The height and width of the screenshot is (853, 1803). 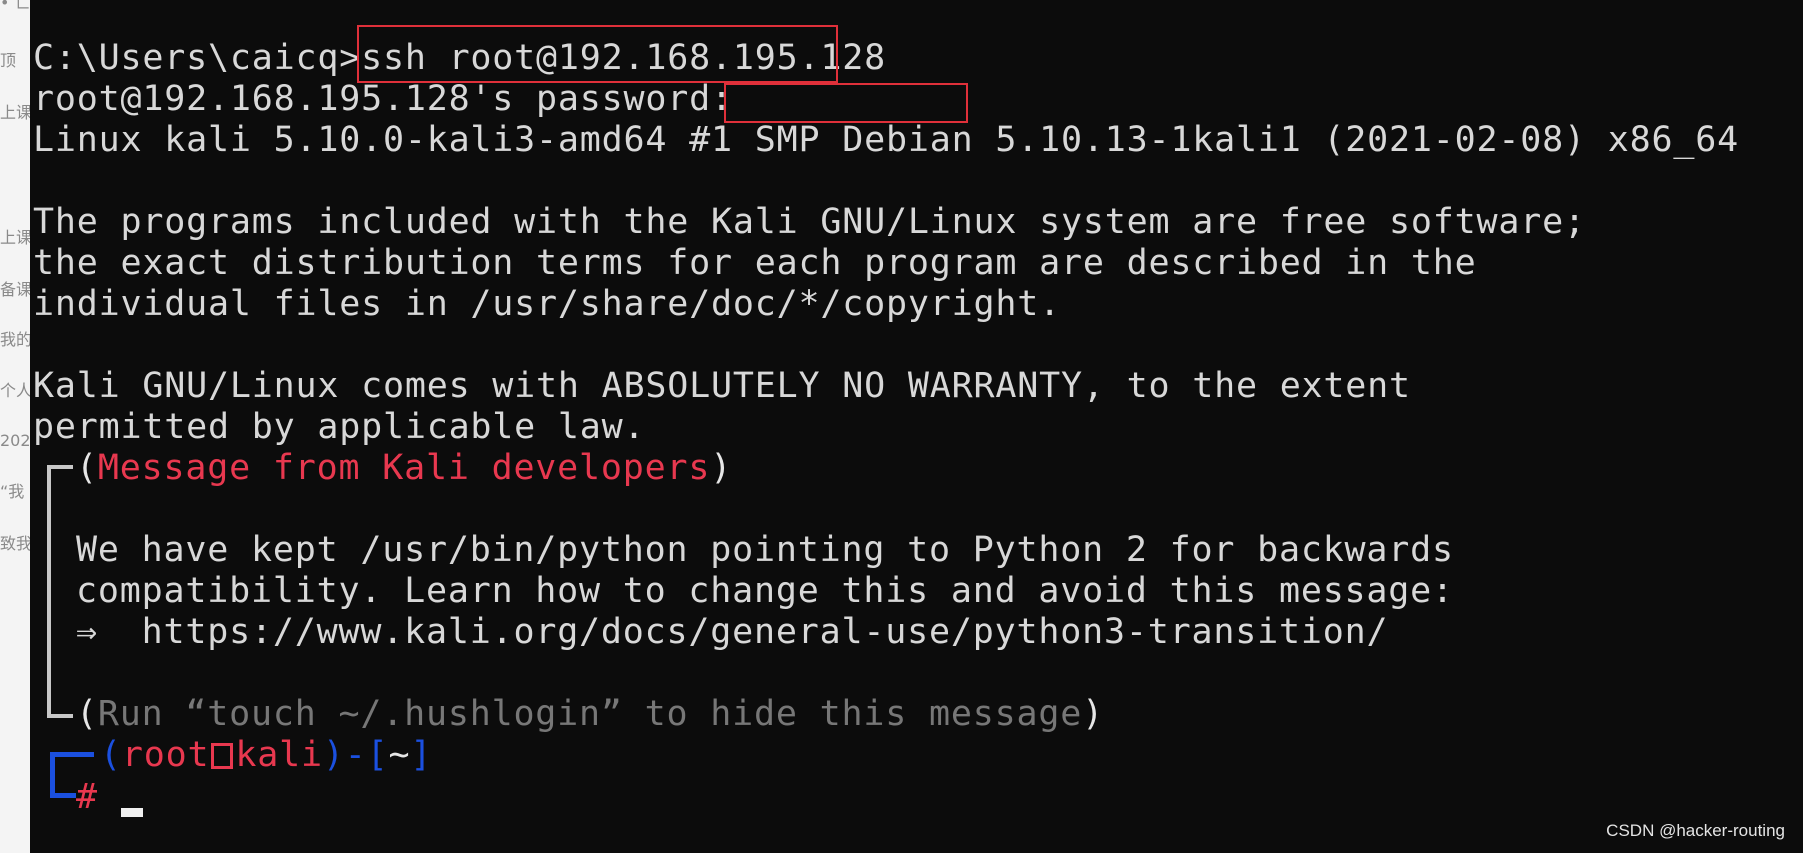 What do you see at coordinates (72, 754) in the screenshot?
I see `prompt-frame-top` at bounding box center [72, 754].